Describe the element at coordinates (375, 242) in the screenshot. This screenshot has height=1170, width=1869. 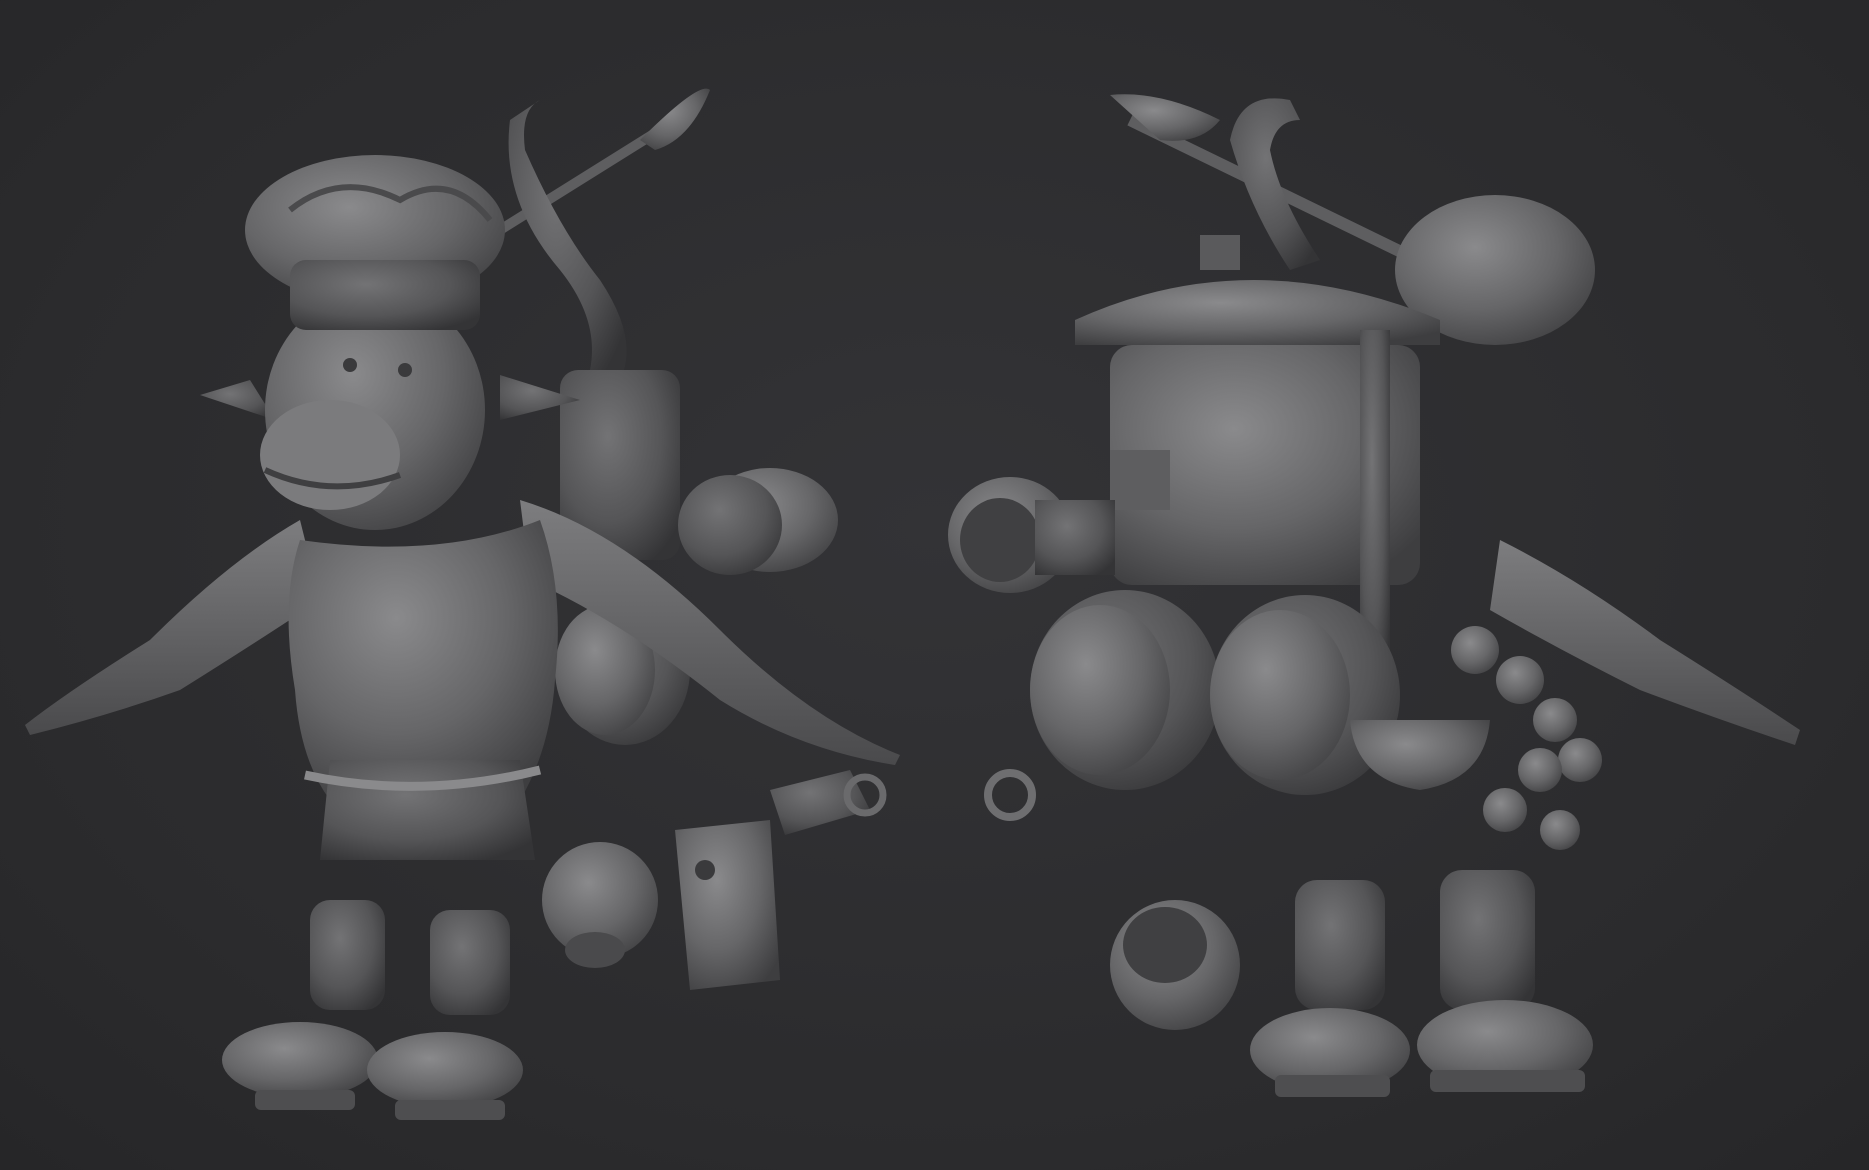
I see `front-chef-hat` at that location.